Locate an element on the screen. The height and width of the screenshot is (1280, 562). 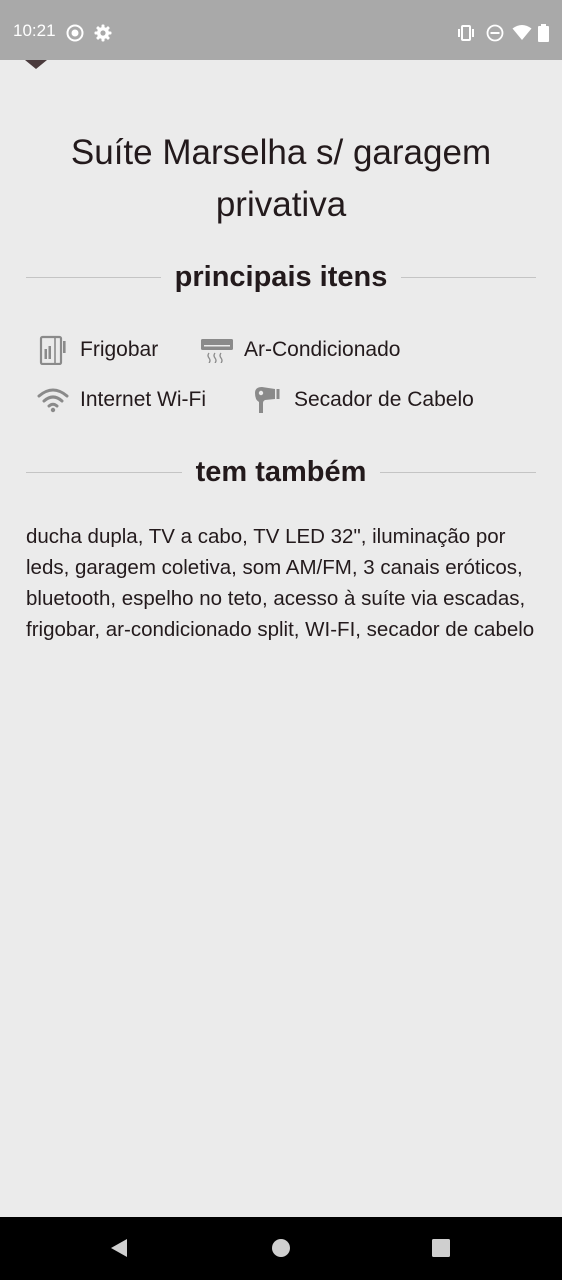
wifi-signal-icon is located at coordinates (522, 32).